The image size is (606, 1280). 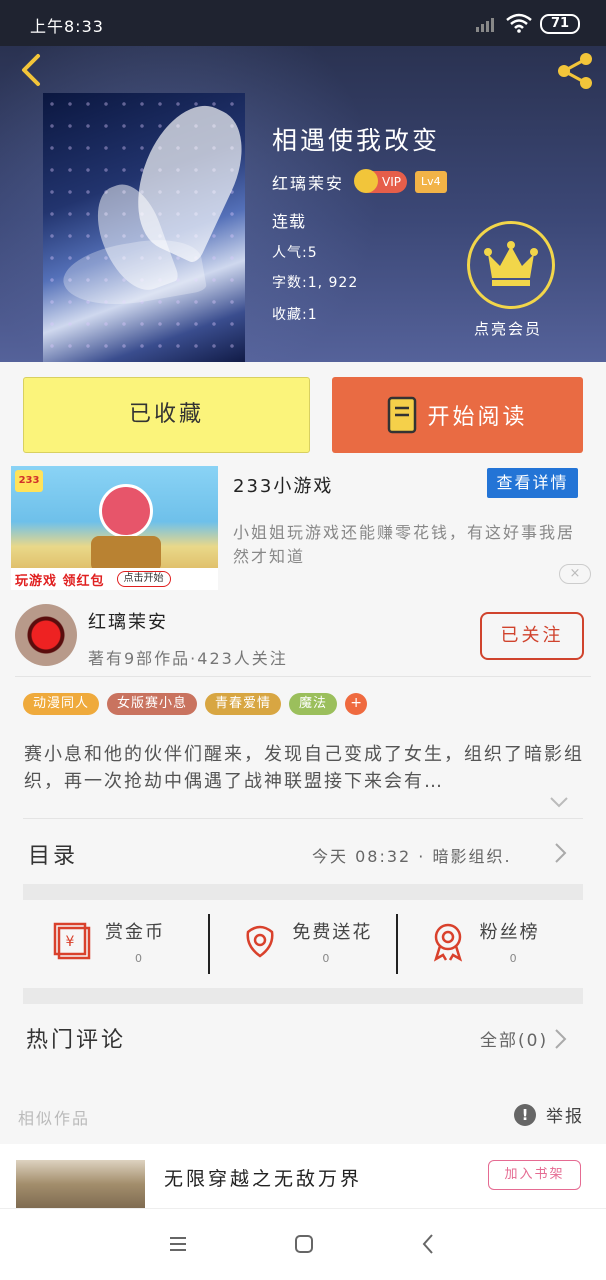 What do you see at coordinates (313, 704) in the screenshot?
I see `tag: 魔法` at bounding box center [313, 704].